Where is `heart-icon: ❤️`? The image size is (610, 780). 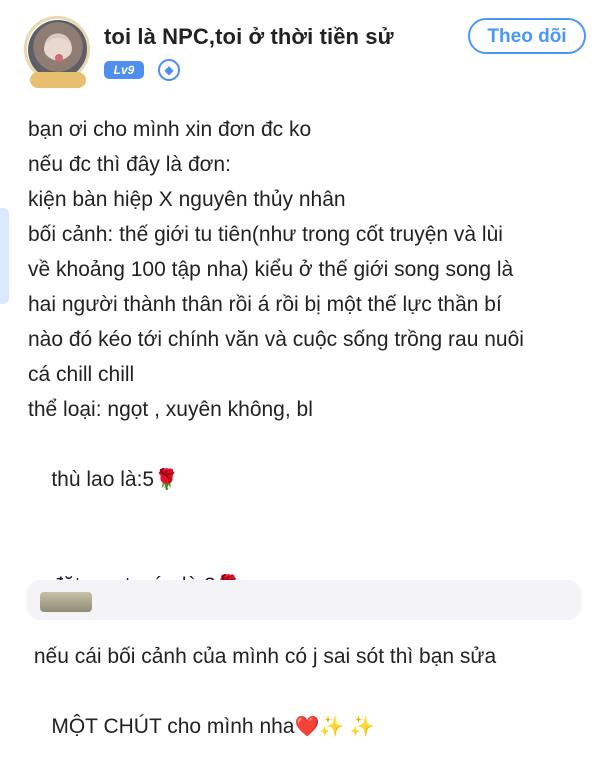 heart-icon: ❤️ is located at coordinates (307, 727).